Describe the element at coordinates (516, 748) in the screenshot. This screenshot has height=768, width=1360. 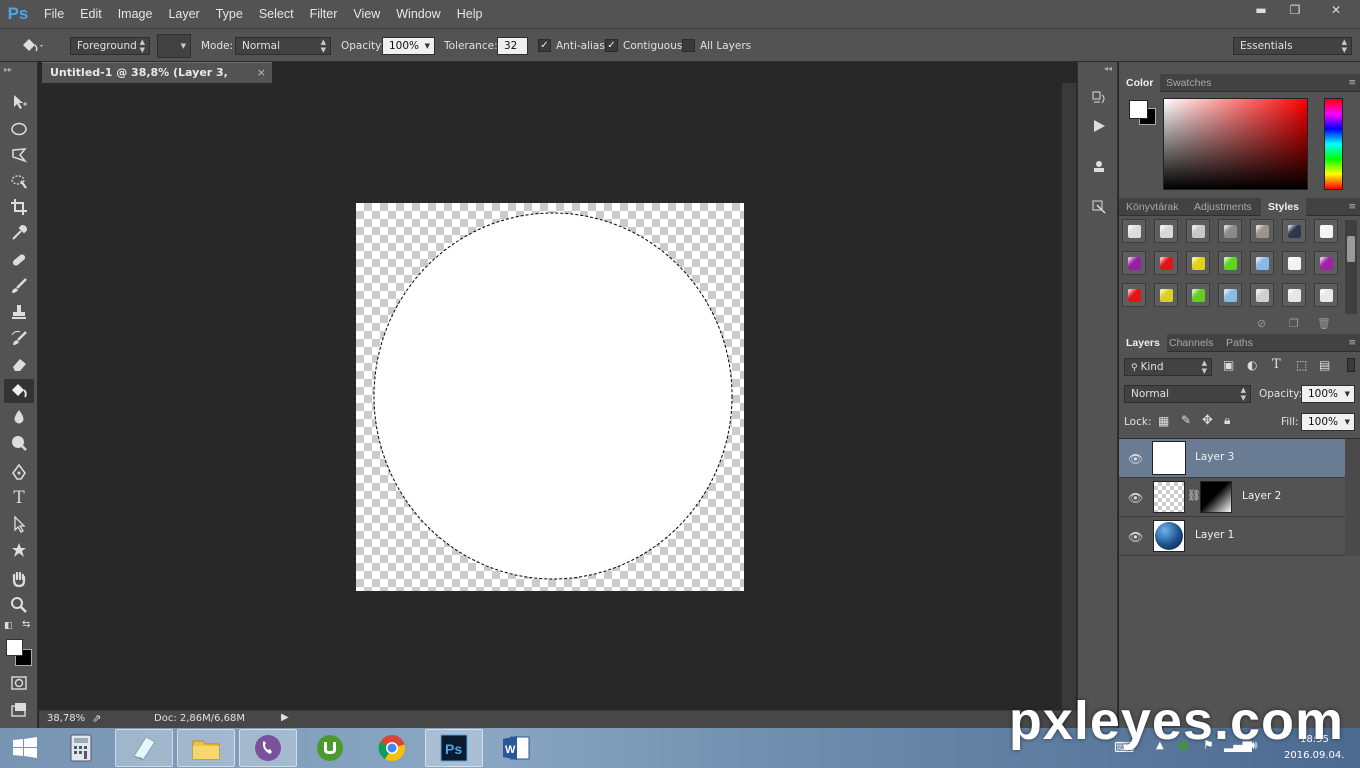
I see `word-app-icon: W` at that location.